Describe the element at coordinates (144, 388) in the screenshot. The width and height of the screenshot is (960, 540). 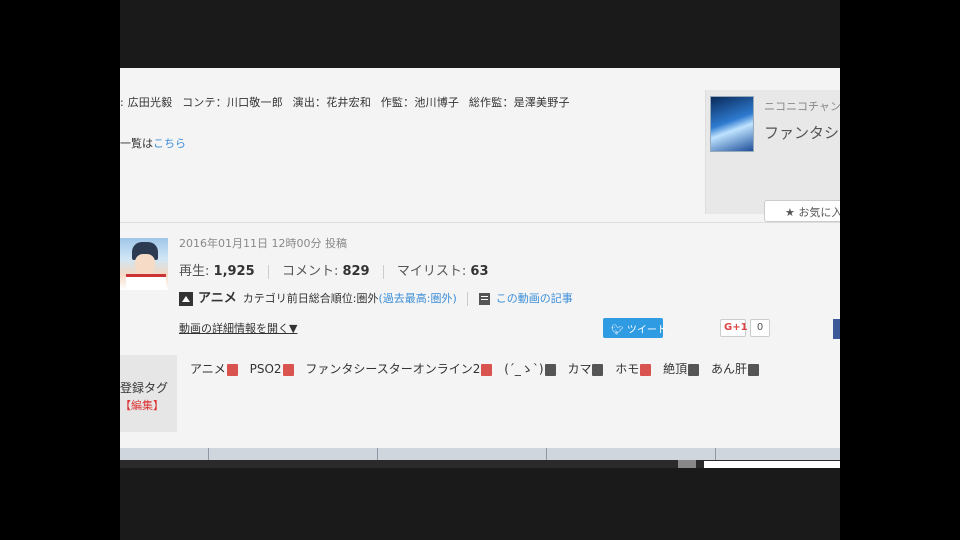
I see `registered-tags-label: 登録タグ` at that location.